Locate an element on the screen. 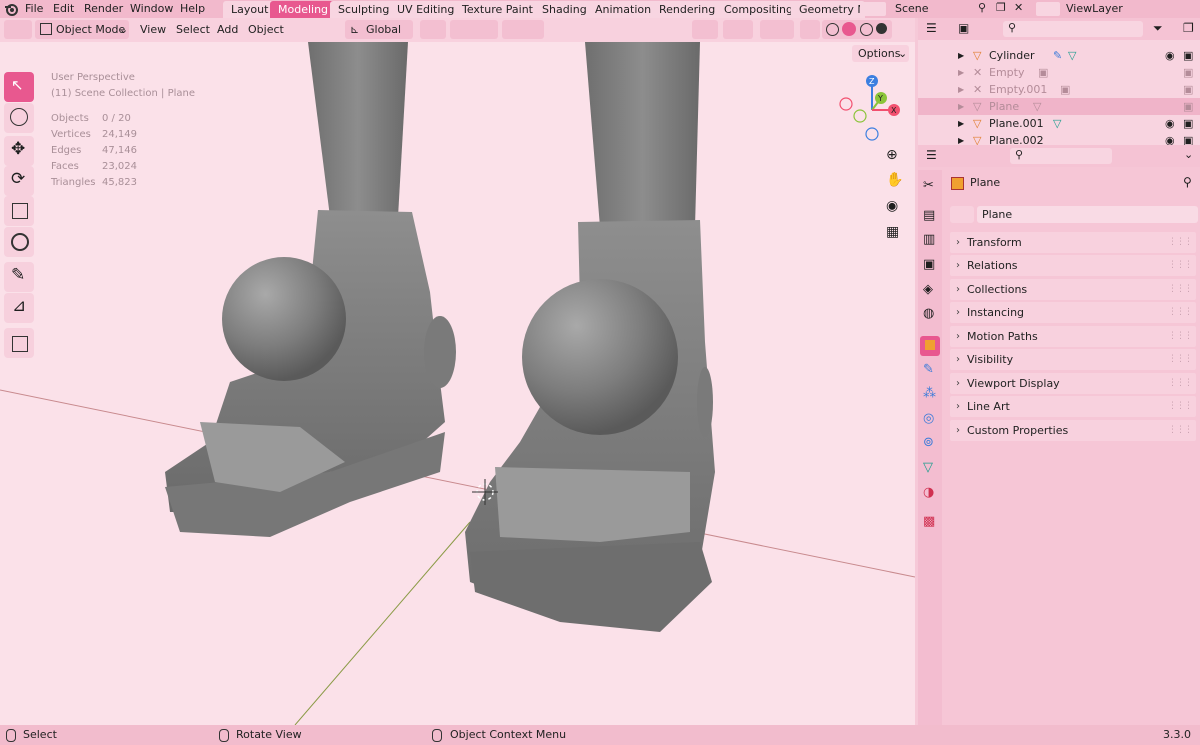 This screenshot has width=1200, height=745. object-browse-button is located at coordinates (962, 214).